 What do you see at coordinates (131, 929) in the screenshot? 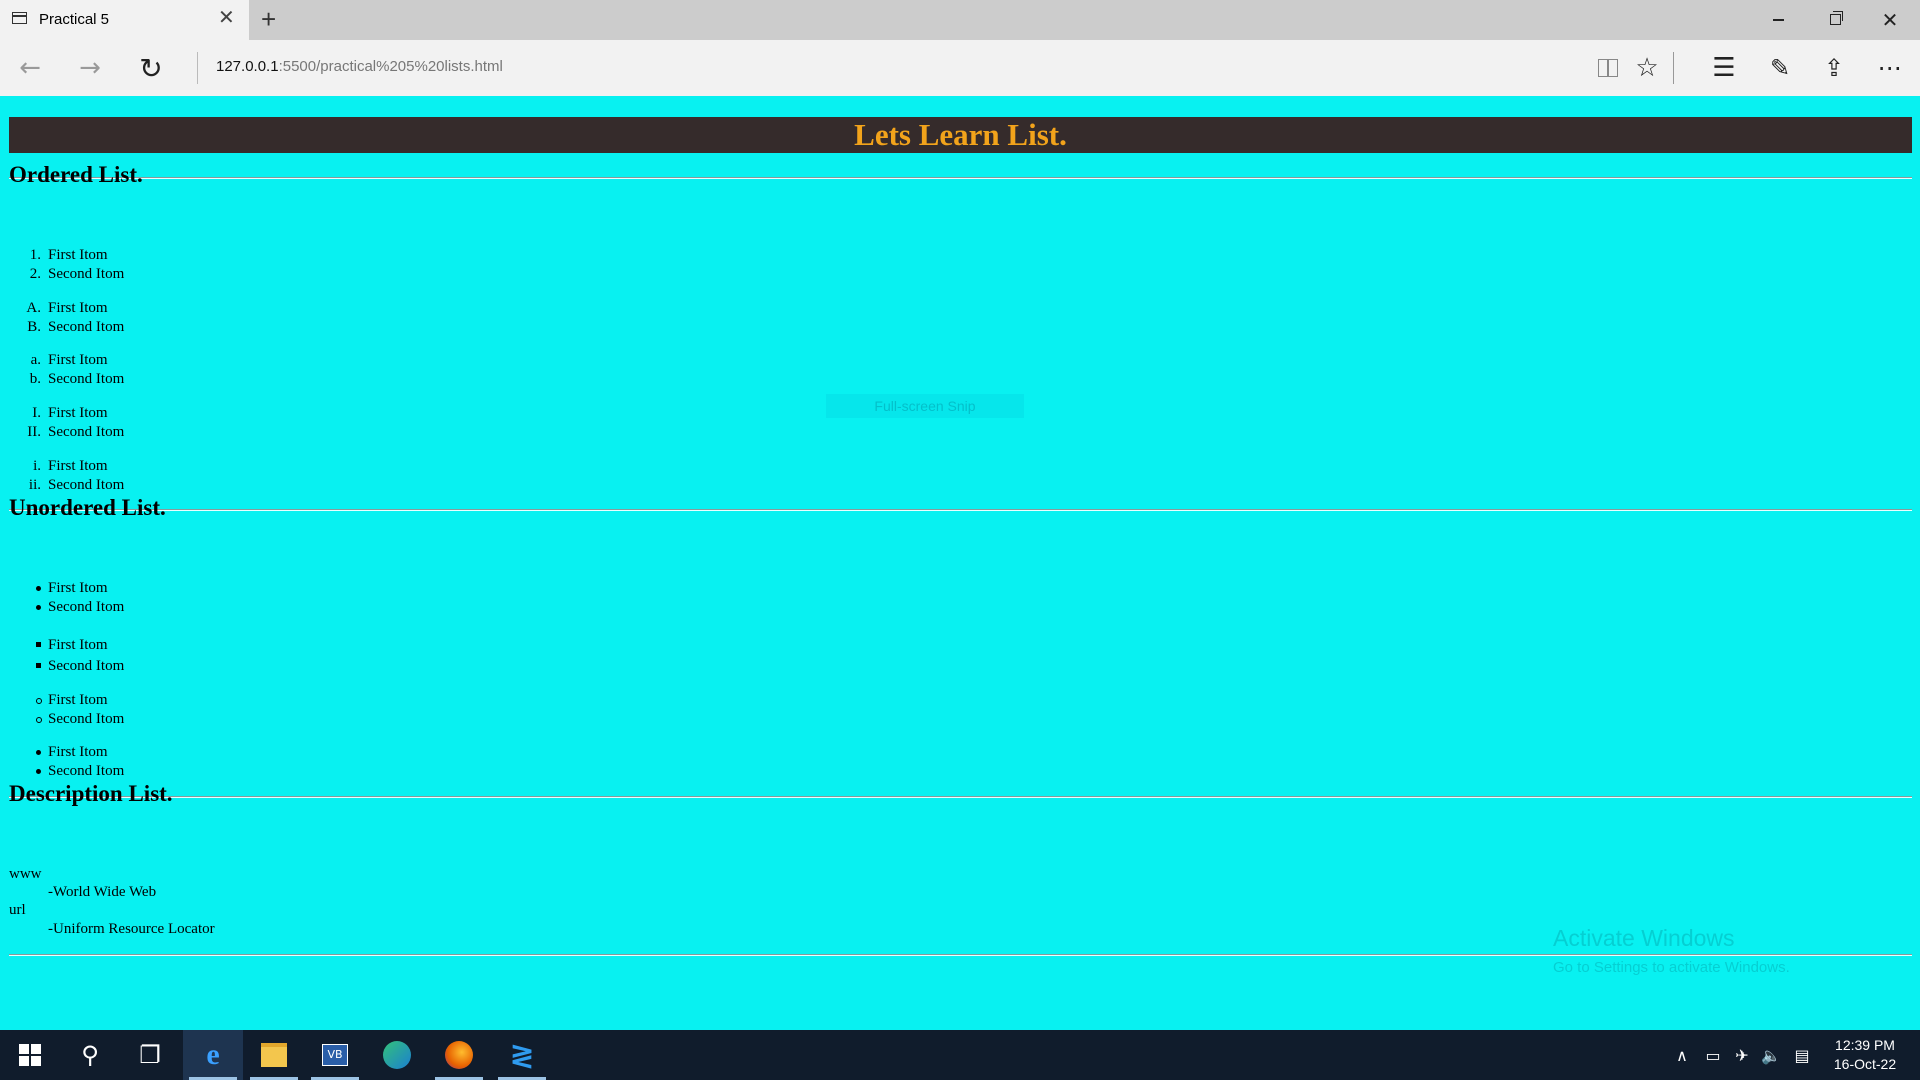
I see `description-detail: -Uniform Resource Locator` at bounding box center [131, 929].